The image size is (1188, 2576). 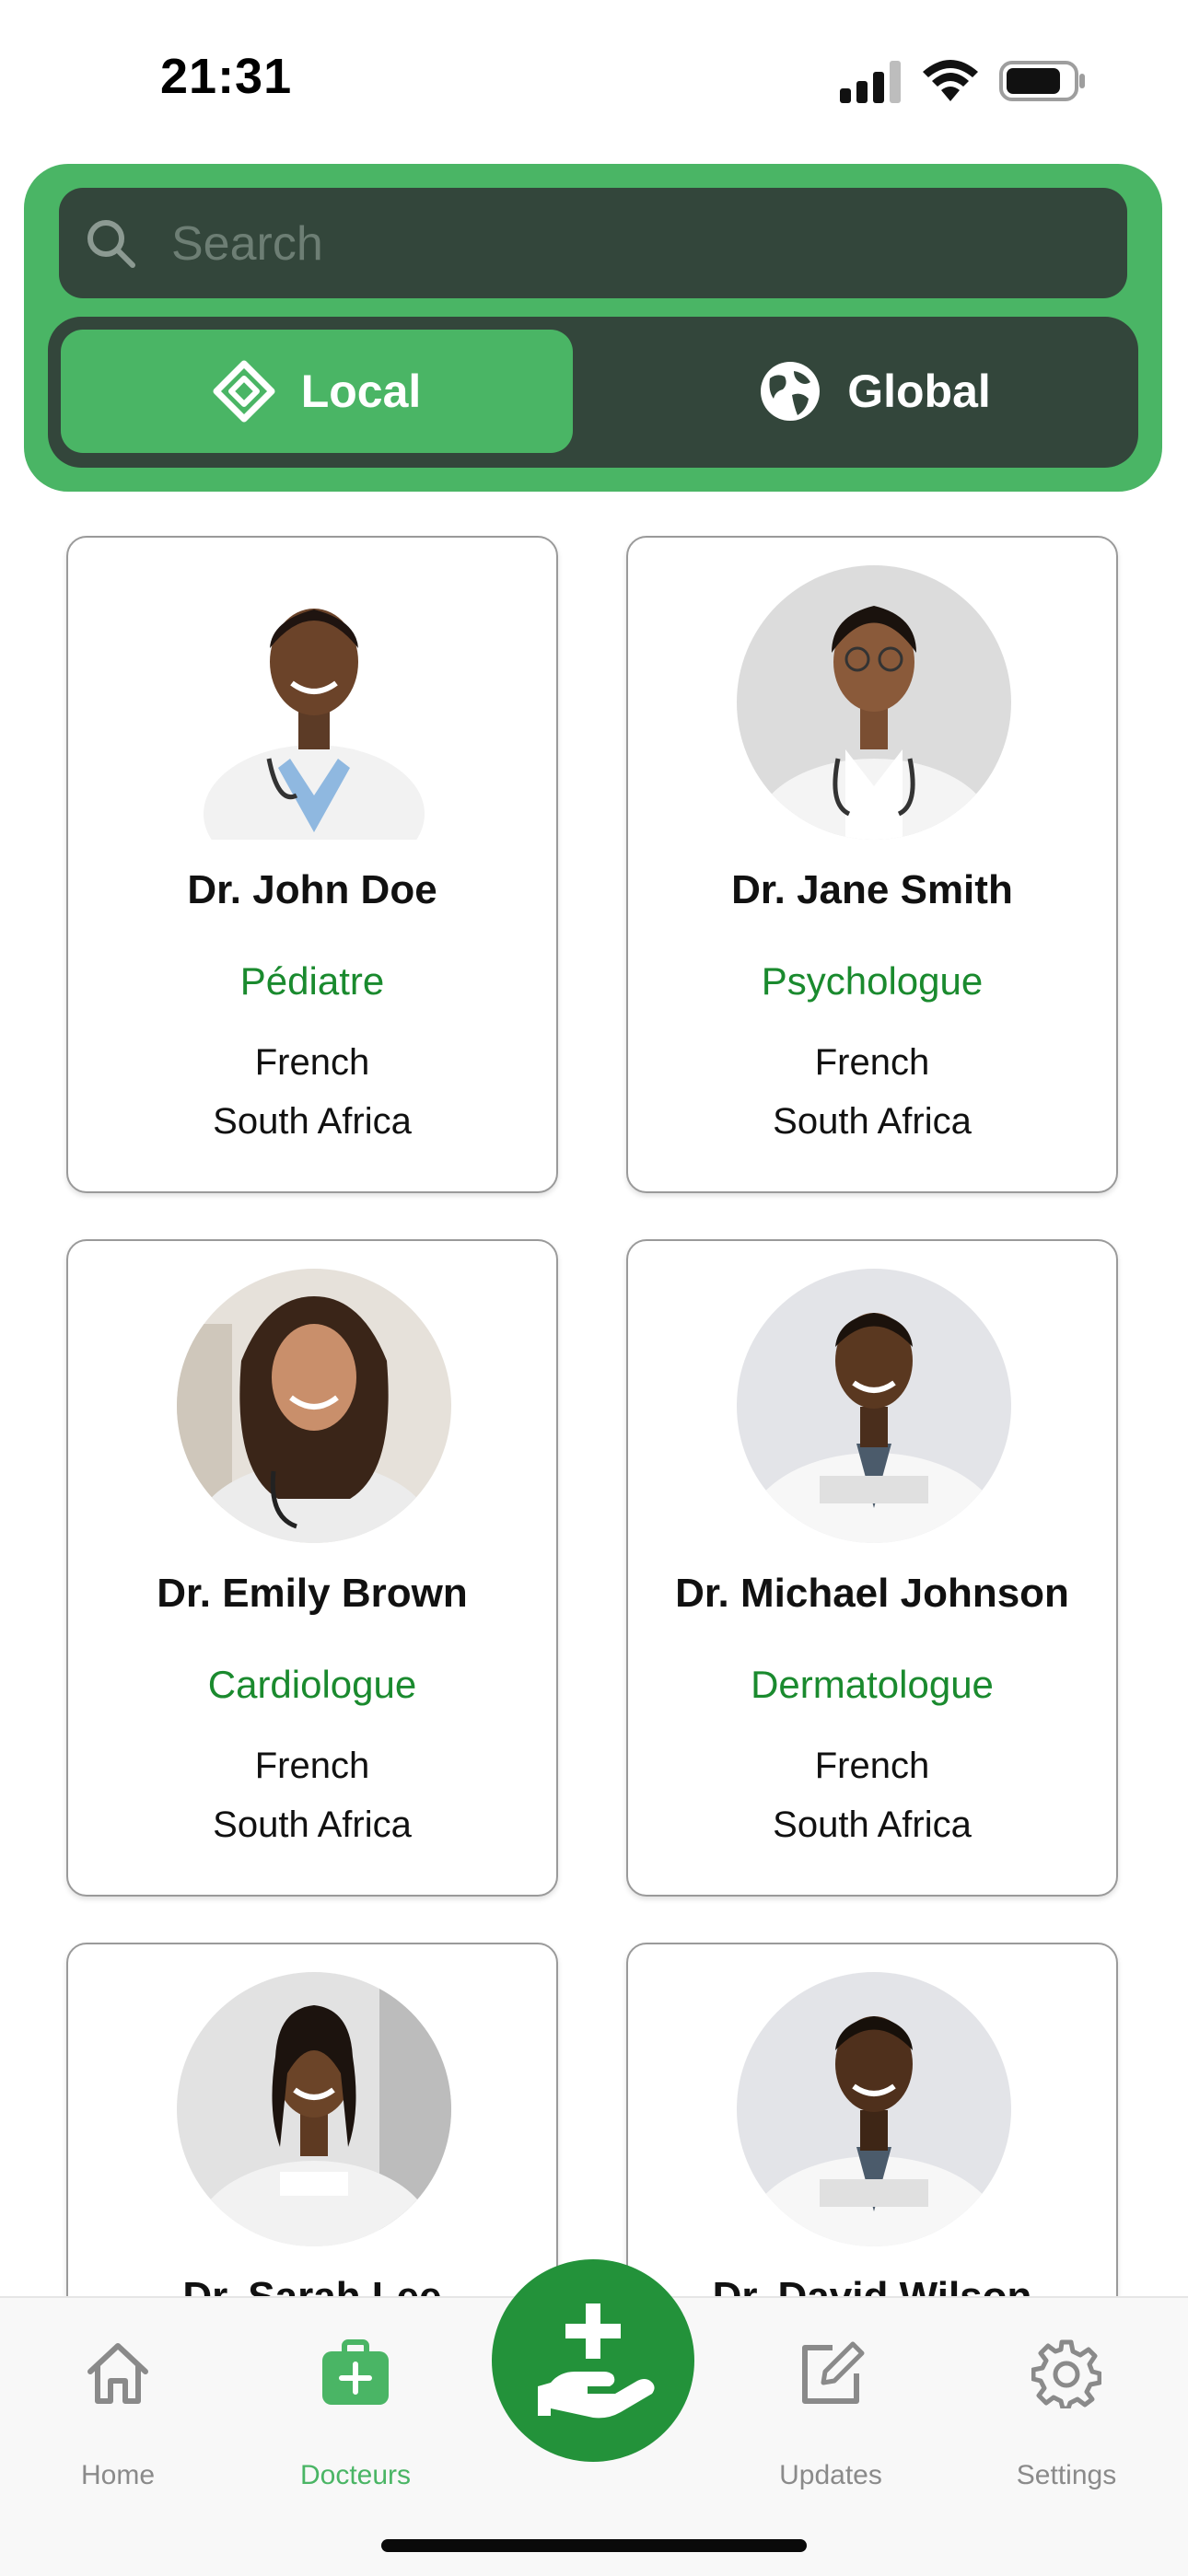 I want to click on tab-docteurs-label: Docteurs, so click(x=355, y=2475).